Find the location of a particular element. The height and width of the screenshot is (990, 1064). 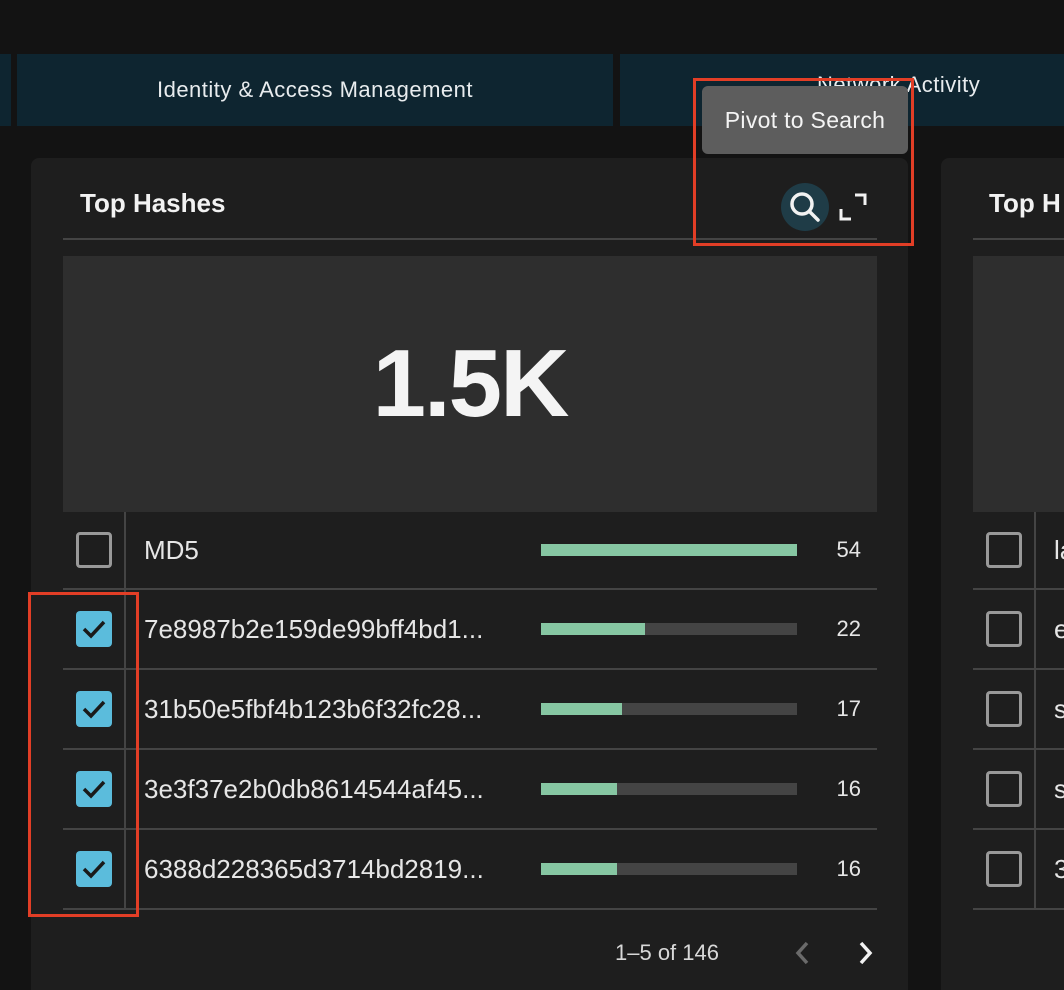

count-value: 22 is located at coordinates (848, 628).